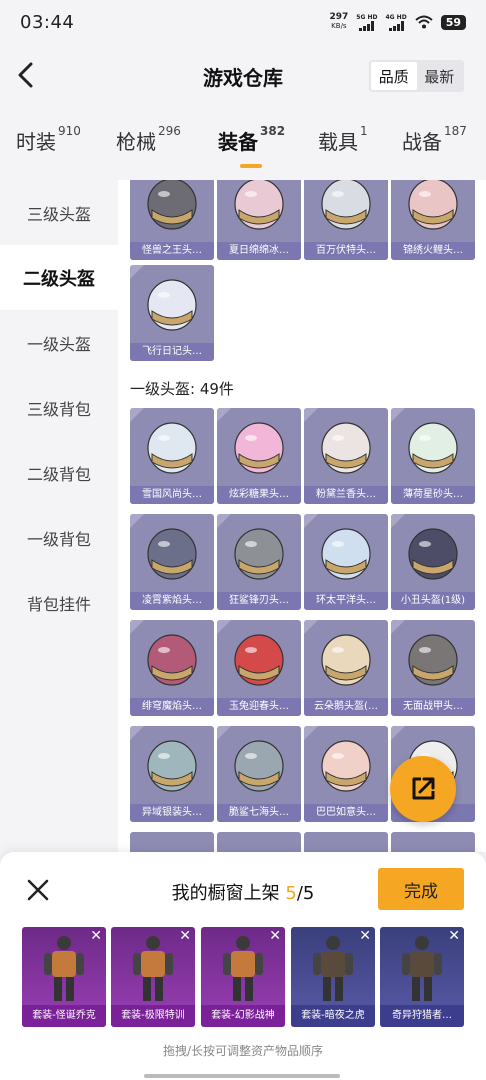 The height and width of the screenshot is (1080, 486). I want to click on sidebar-item-helmet-2: 二级头盔, so click(59, 277).